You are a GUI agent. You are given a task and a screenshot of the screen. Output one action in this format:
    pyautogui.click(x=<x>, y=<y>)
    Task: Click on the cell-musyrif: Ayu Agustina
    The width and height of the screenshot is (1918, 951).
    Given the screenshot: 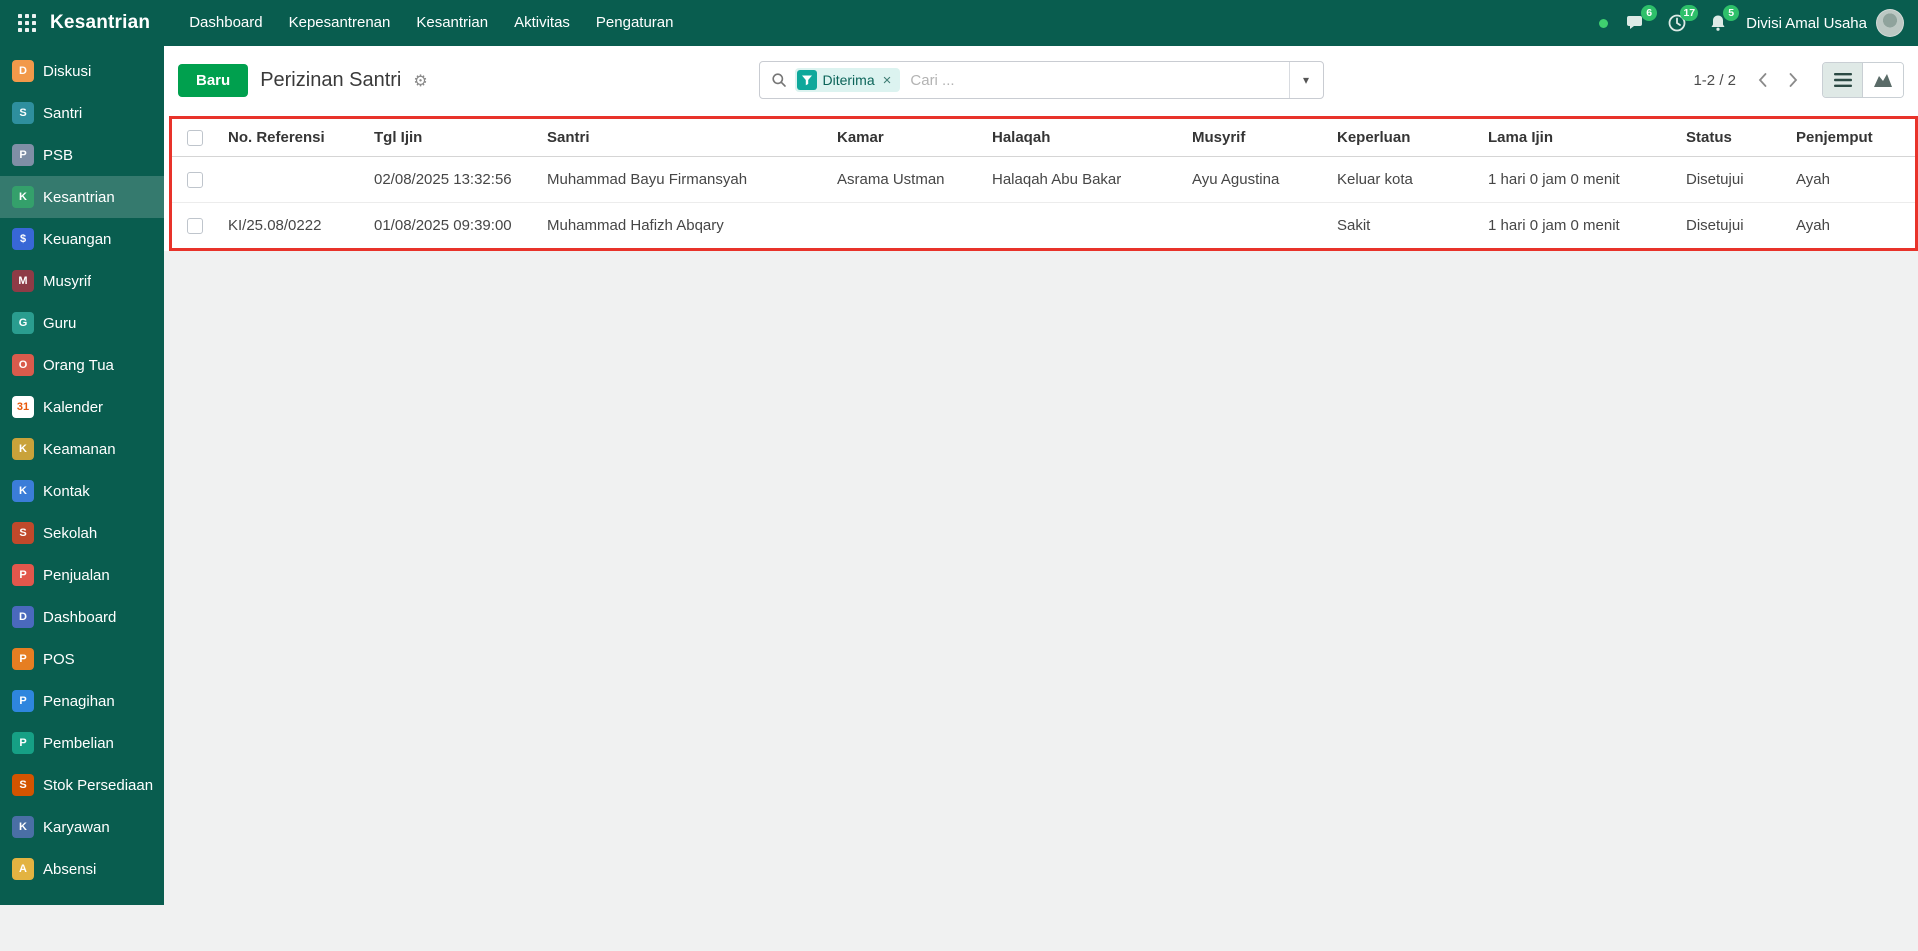 What is the action you would take?
    pyautogui.click(x=1254, y=179)
    